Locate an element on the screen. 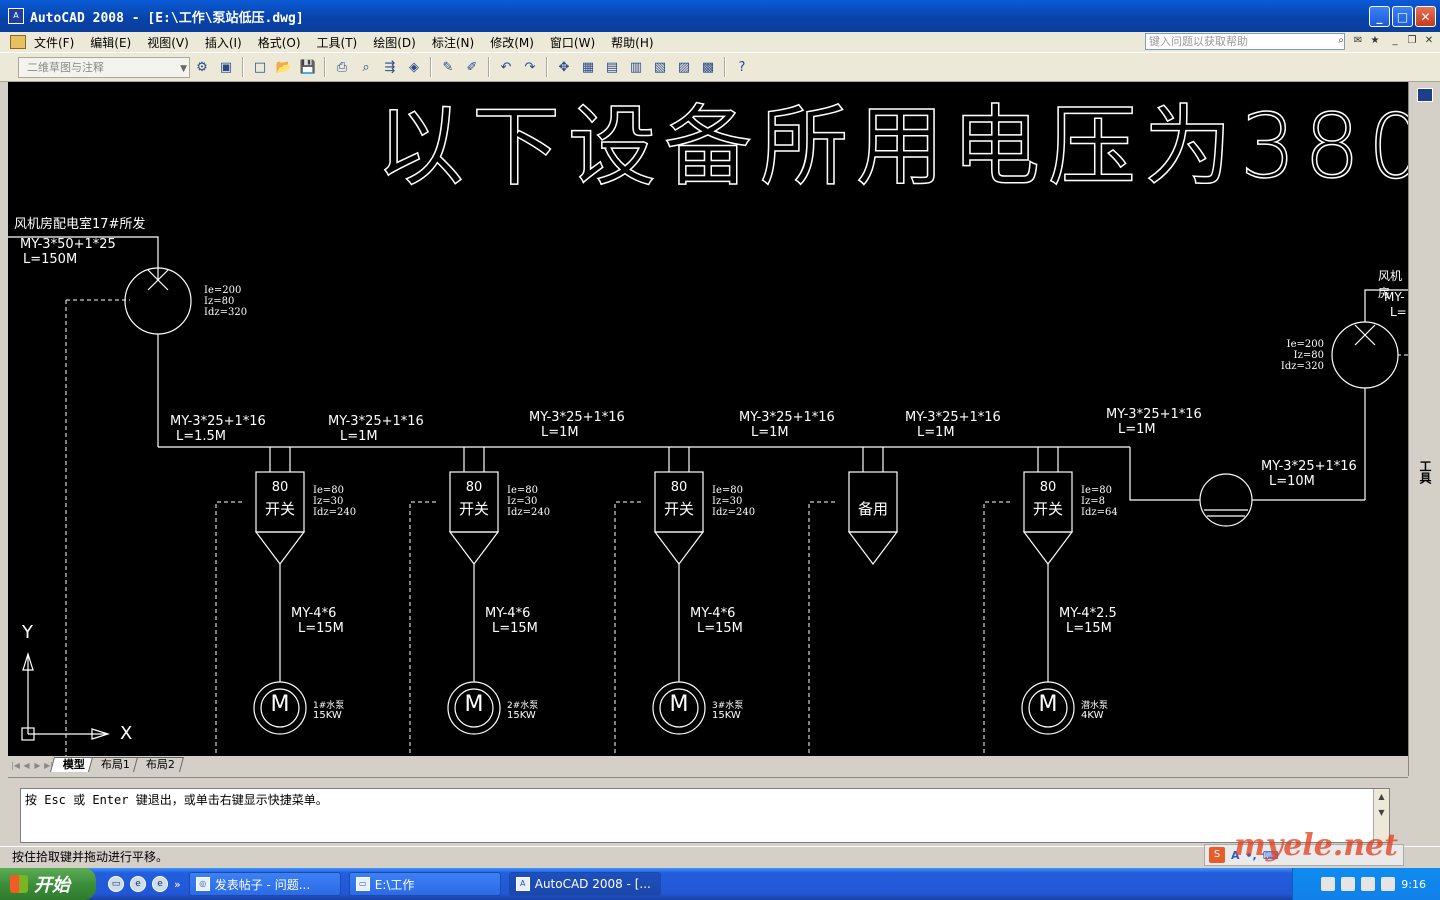  window-title: AutoCAD 2008 - [E:\工作\泵站低压.dwg] is located at coordinates (167, 18).